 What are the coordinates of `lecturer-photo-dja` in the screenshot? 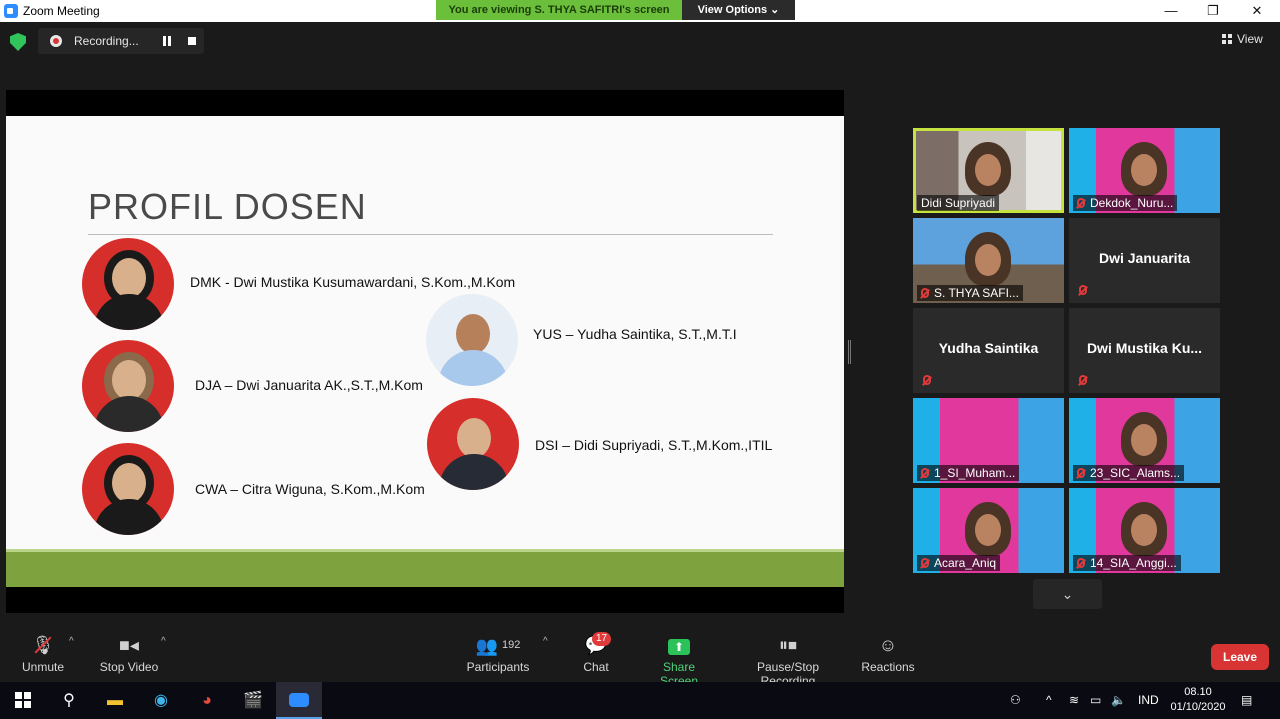 It's located at (128, 386).